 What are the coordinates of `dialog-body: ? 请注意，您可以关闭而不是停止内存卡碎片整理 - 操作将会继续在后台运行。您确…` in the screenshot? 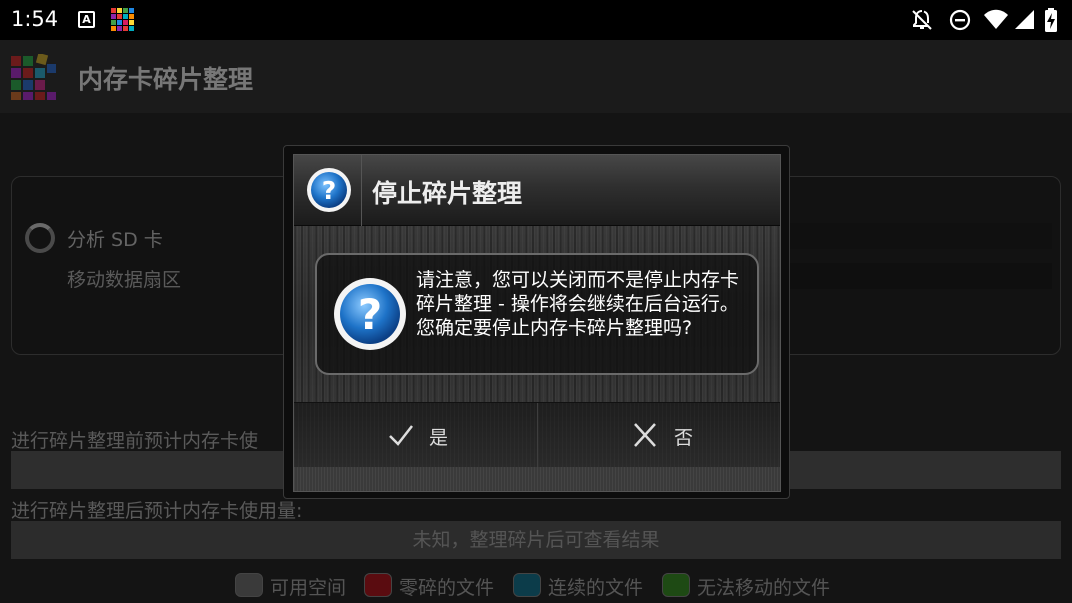 It's located at (537, 314).